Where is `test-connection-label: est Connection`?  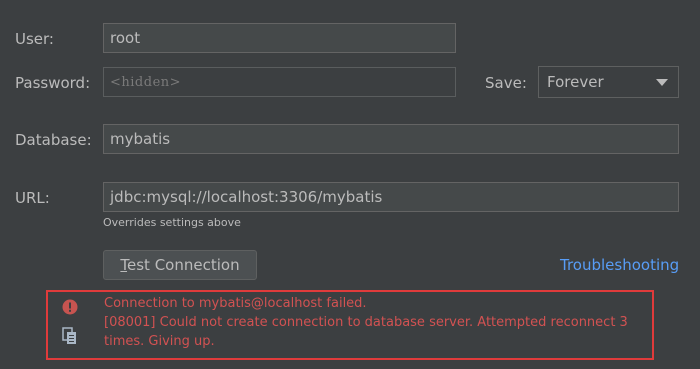 test-connection-label: est Connection is located at coordinates (183, 265).